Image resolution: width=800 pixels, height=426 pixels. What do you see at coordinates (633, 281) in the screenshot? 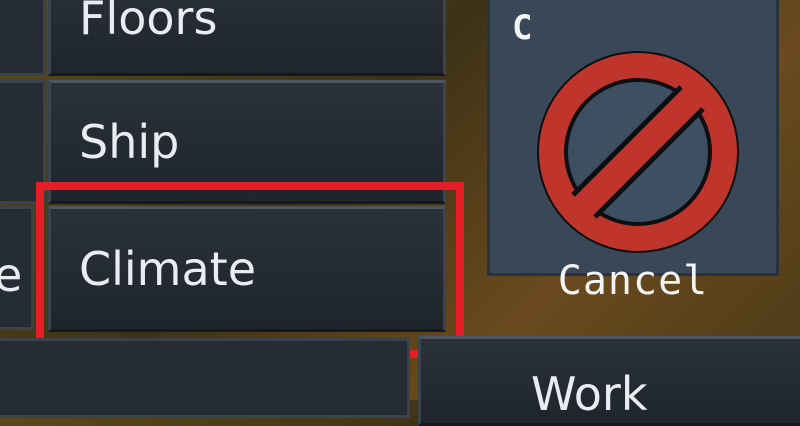
I see `cancel-label: Cancel` at bounding box center [633, 281].